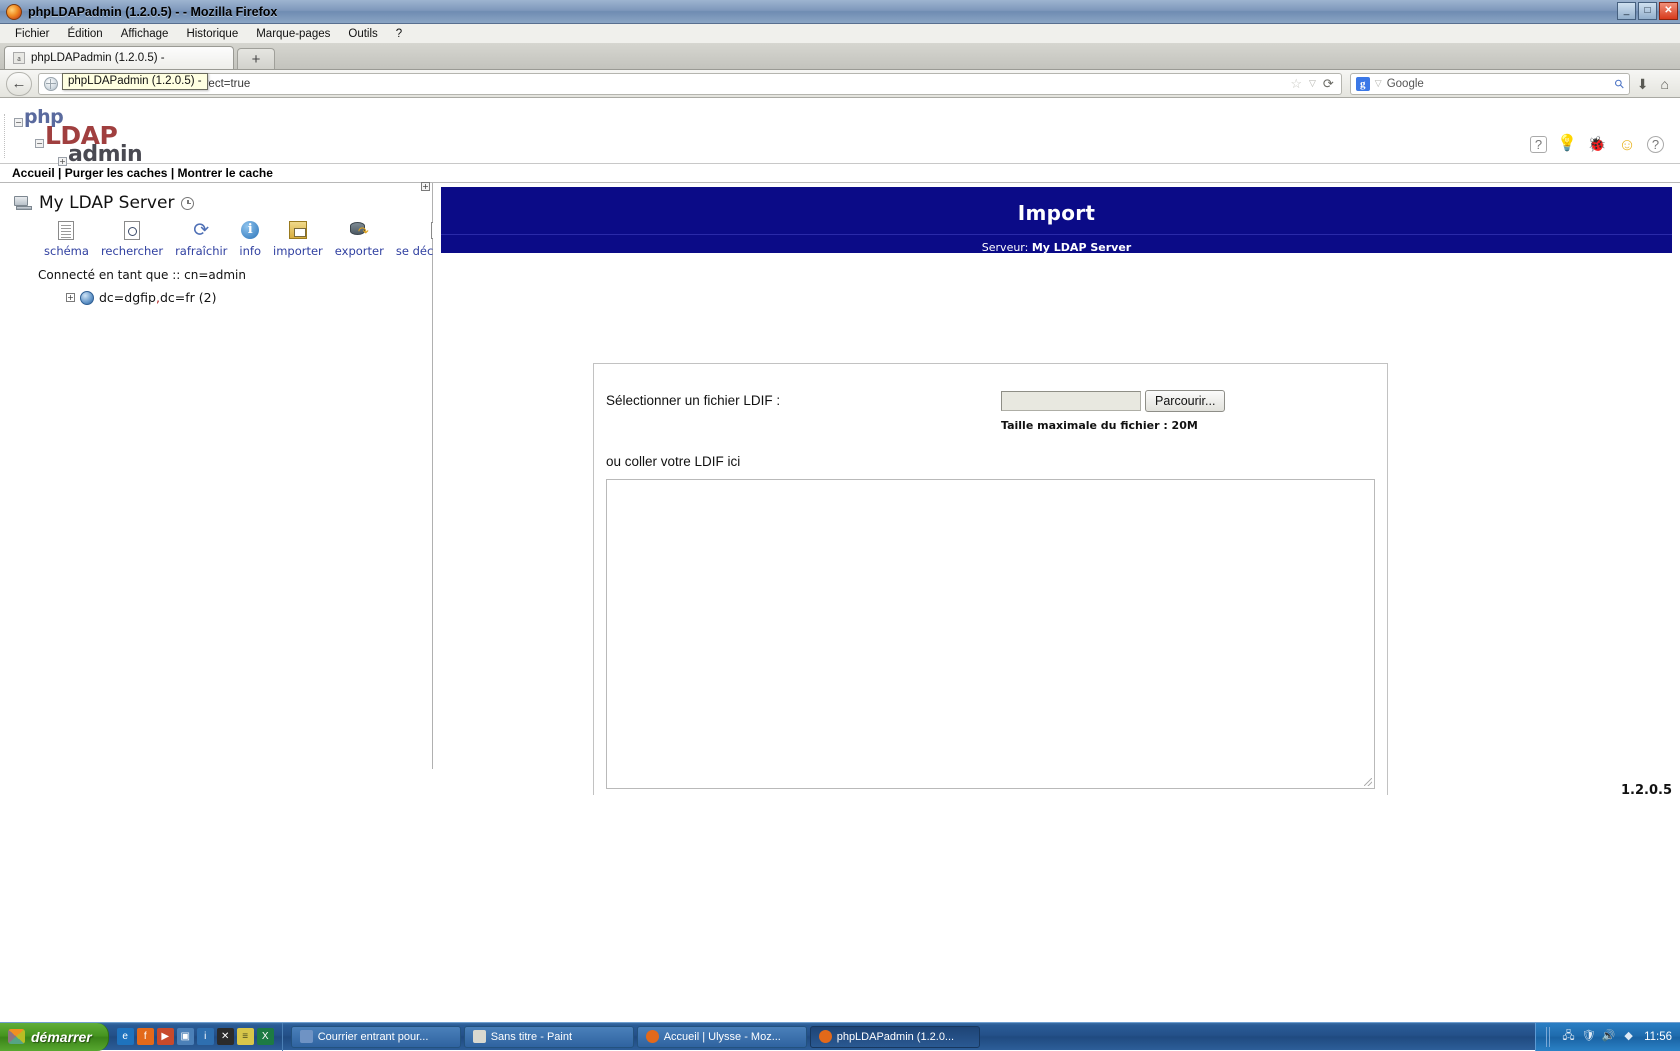  What do you see at coordinates (18, 122) in the screenshot?
I see `logo-box-minus: −` at bounding box center [18, 122].